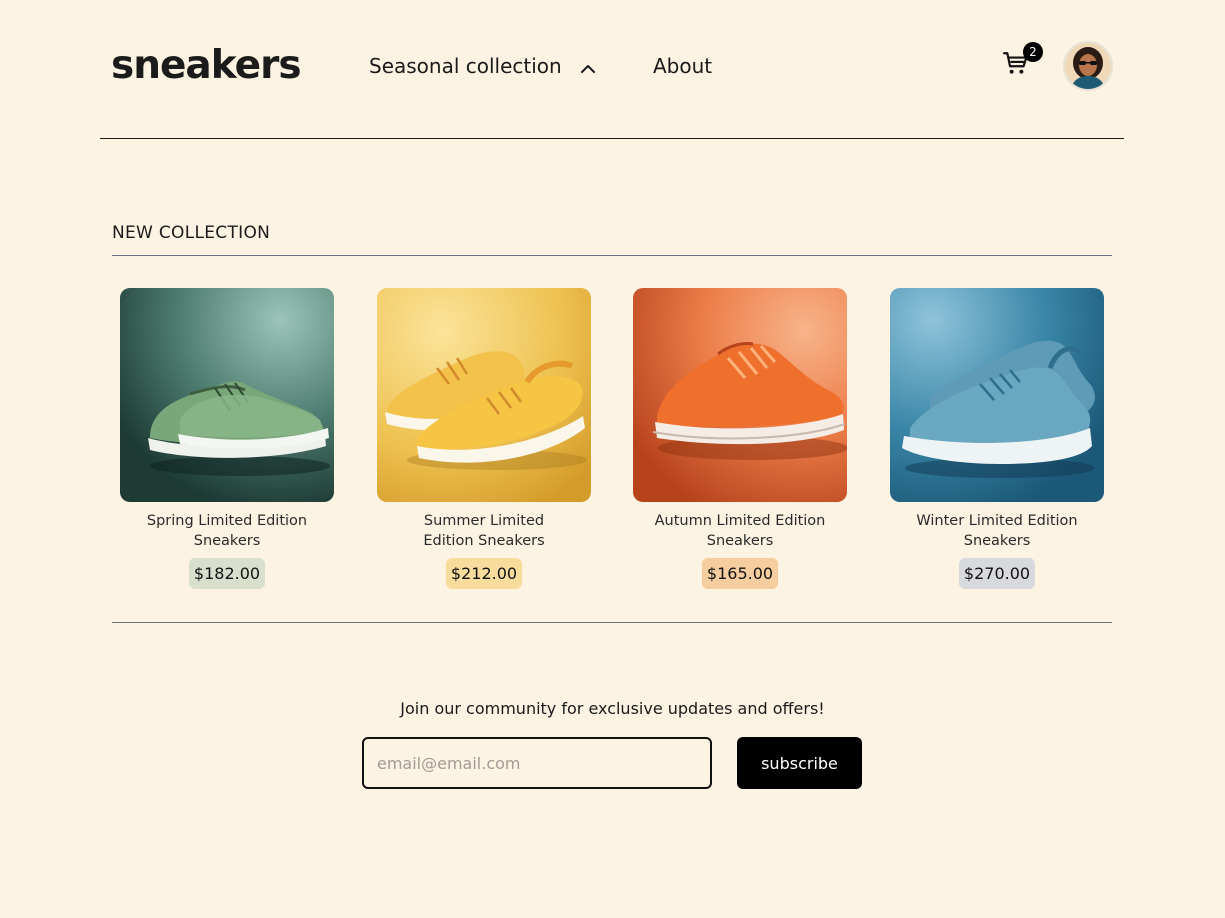  Describe the element at coordinates (997, 573) in the screenshot. I see `product-price: $270.00` at that location.